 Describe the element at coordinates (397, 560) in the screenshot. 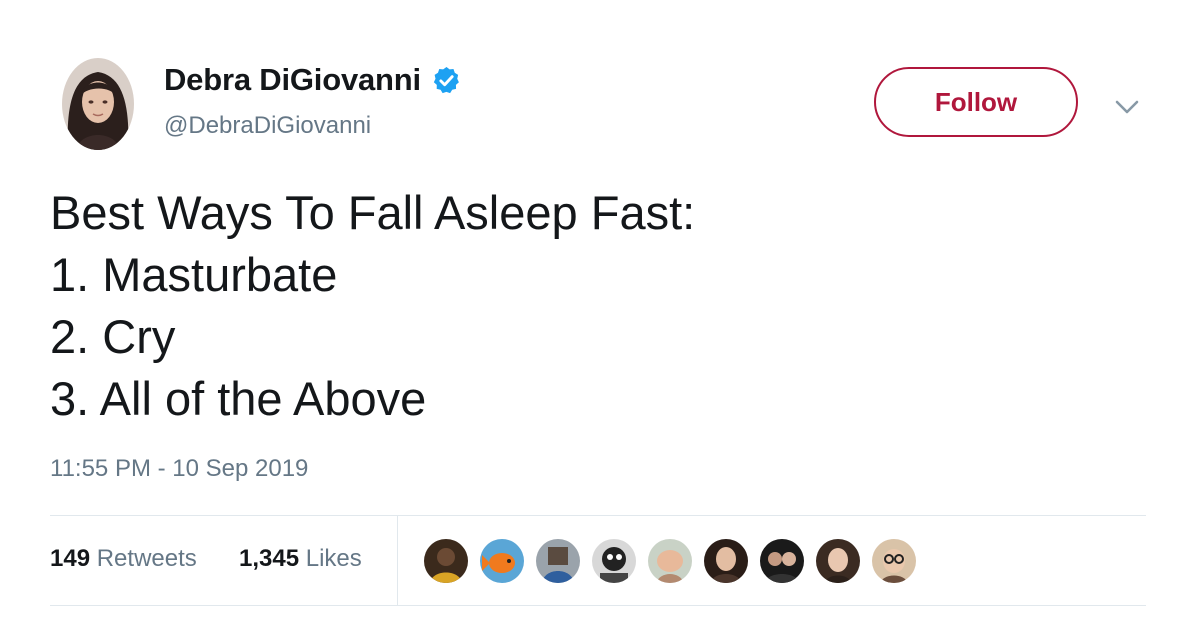

I see `stats-separator` at that location.